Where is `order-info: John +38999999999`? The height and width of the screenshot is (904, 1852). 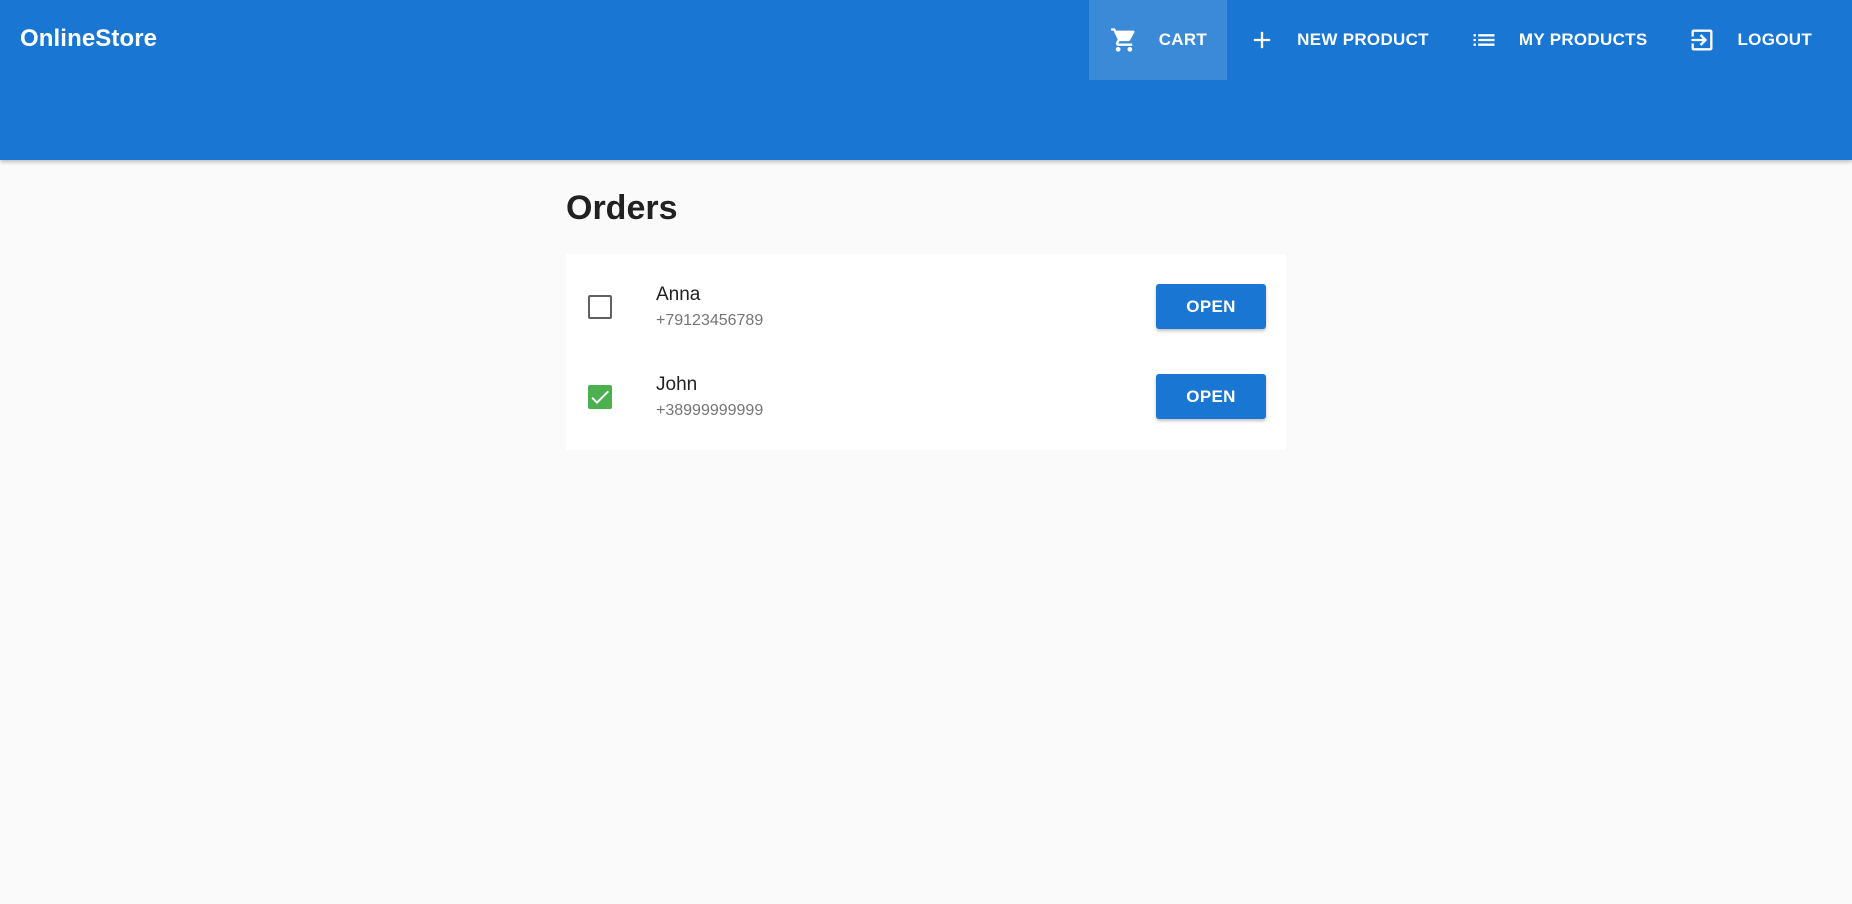
order-info: John +38999999999 is located at coordinates (709, 398).